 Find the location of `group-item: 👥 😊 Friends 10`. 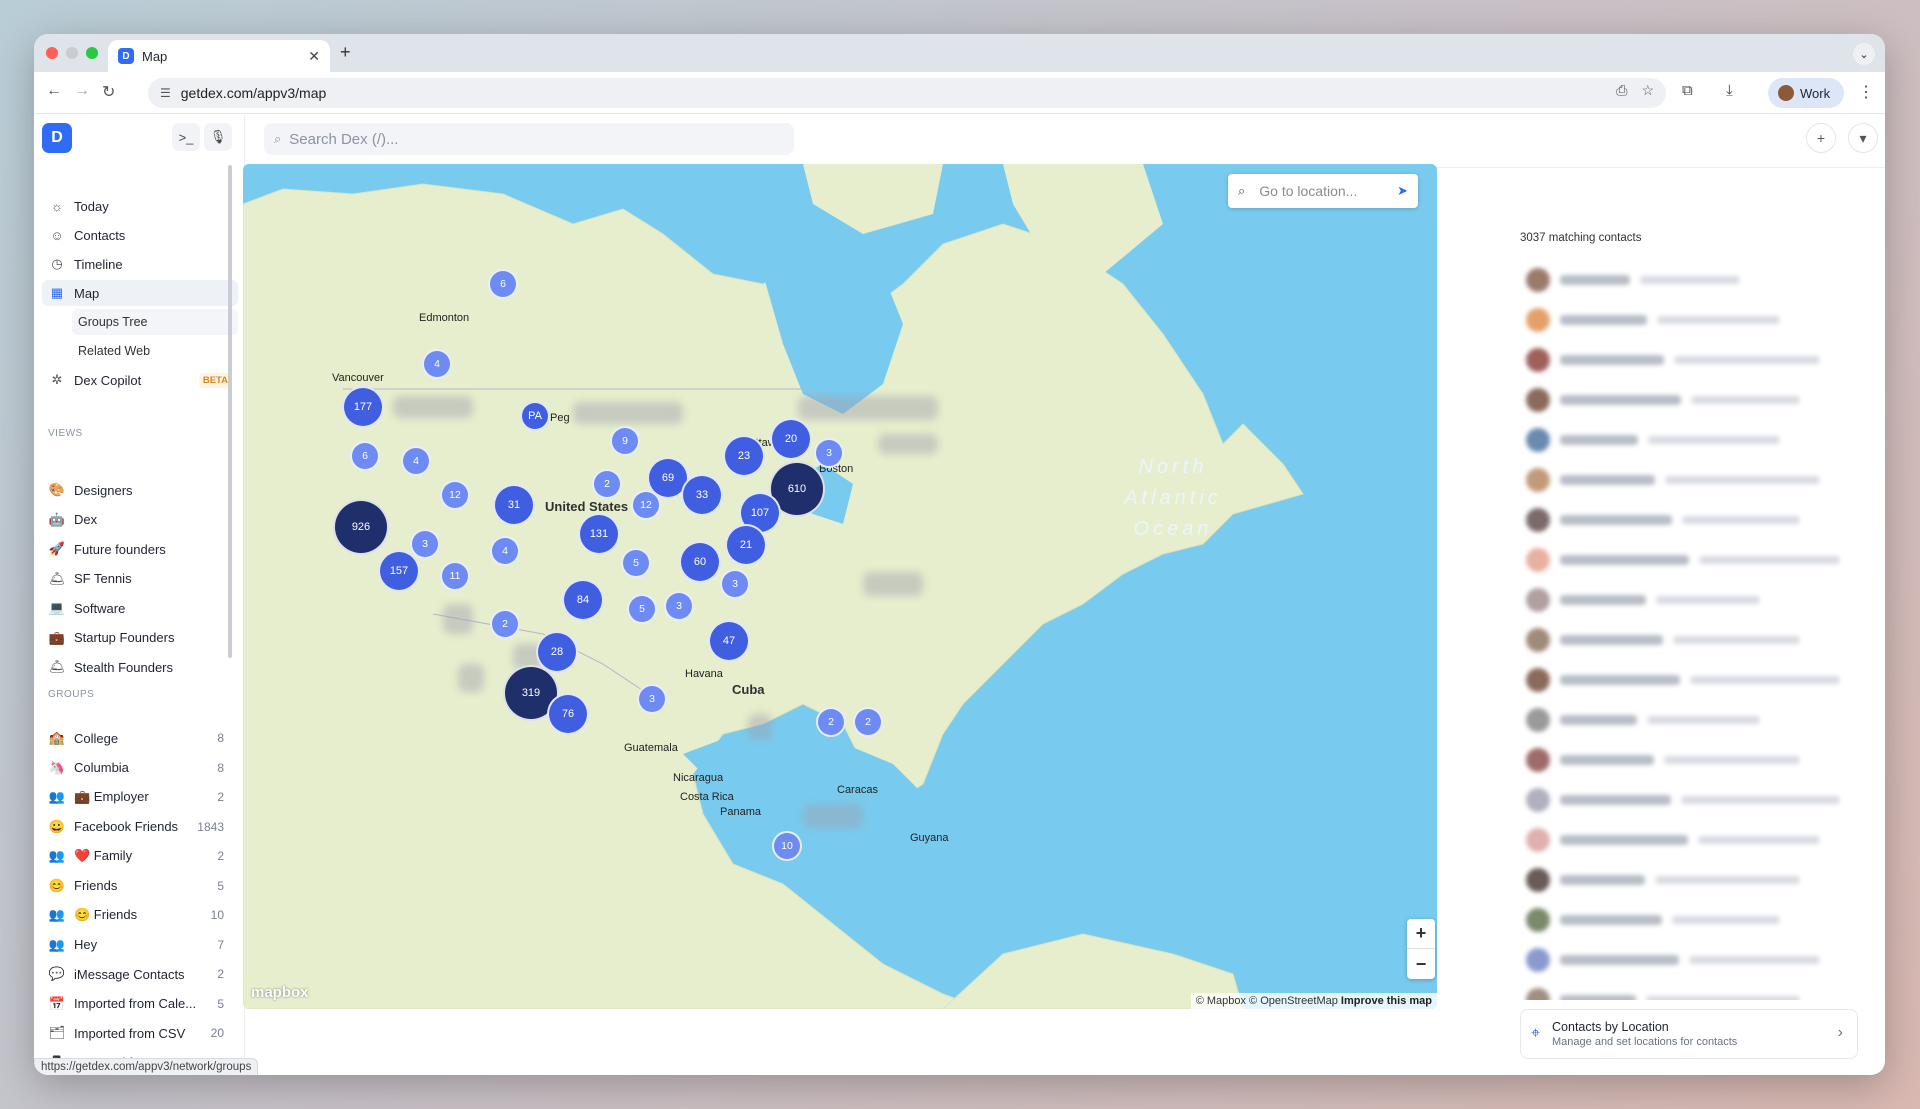

group-item: 👥 😊 Friends 10 is located at coordinates (140, 915).